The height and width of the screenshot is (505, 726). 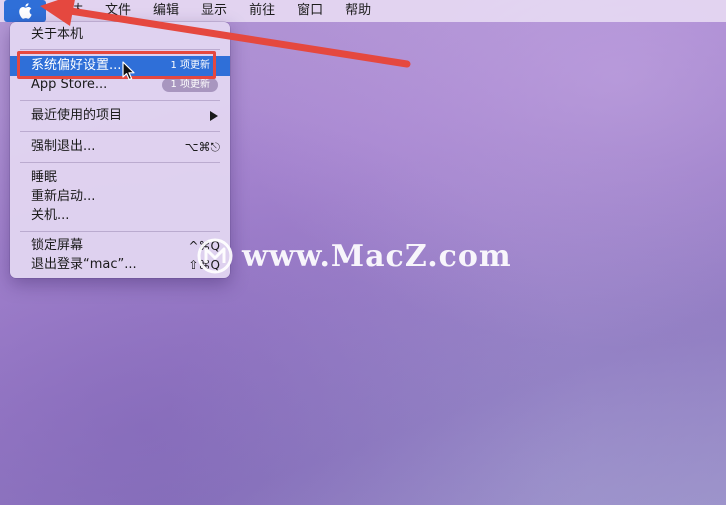 What do you see at coordinates (57, 245) in the screenshot?
I see `menu-item-label: 锁定屏幕` at bounding box center [57, 245].